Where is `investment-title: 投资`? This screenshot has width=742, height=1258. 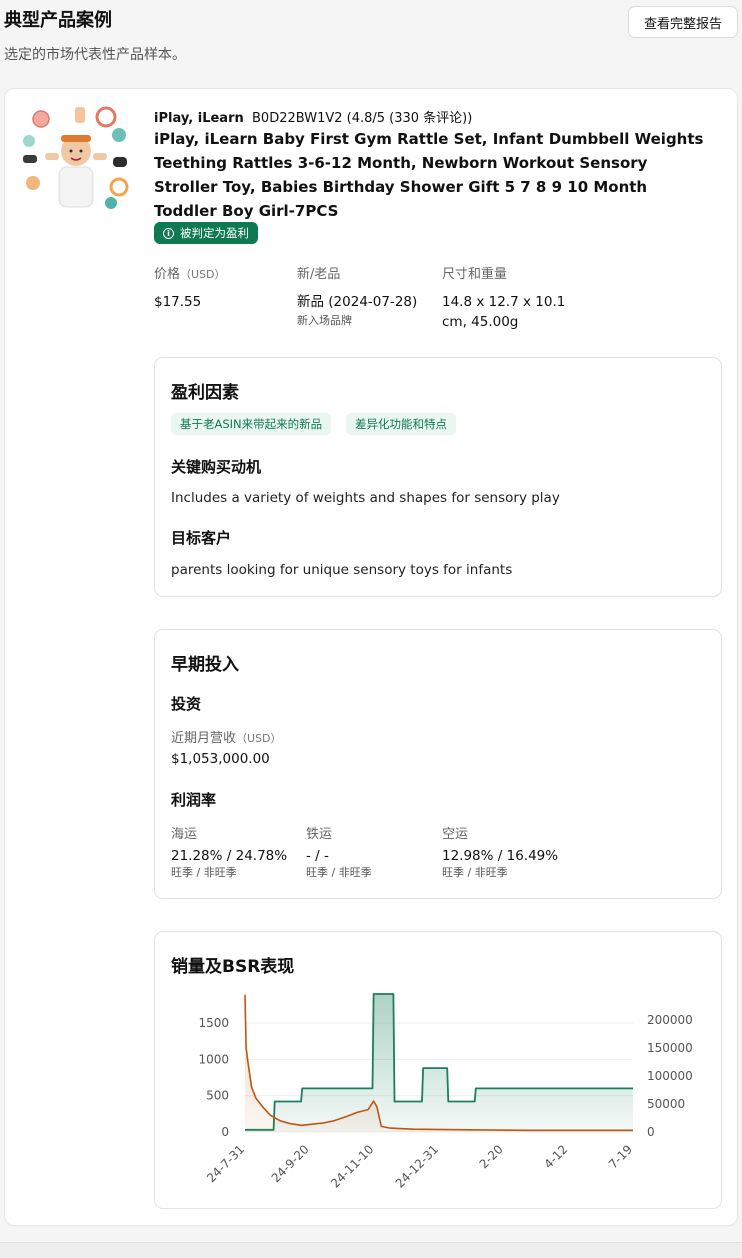 investment-title: 投资 is located at coordinates (186, 704).